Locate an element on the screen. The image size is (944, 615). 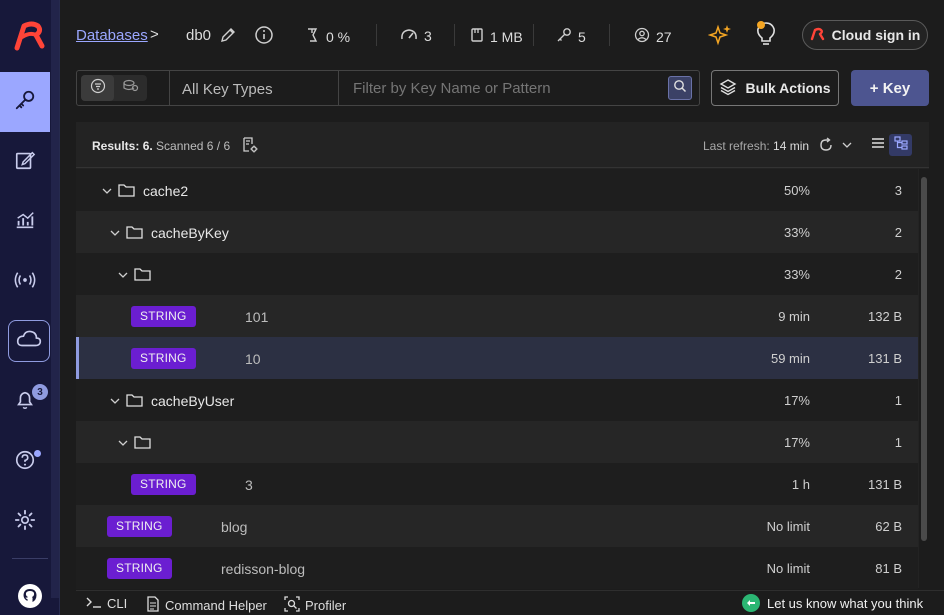
profiler-icon is located at coordinates (292, 605).